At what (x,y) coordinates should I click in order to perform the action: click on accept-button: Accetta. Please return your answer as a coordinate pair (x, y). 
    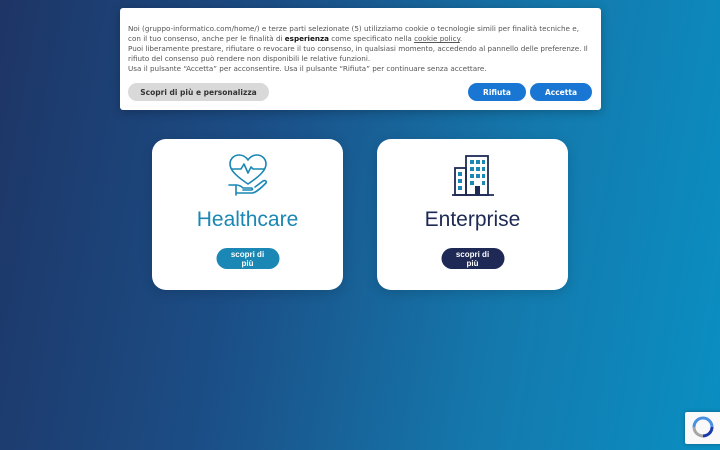
    Looking at the image, I should click on (561, 92).